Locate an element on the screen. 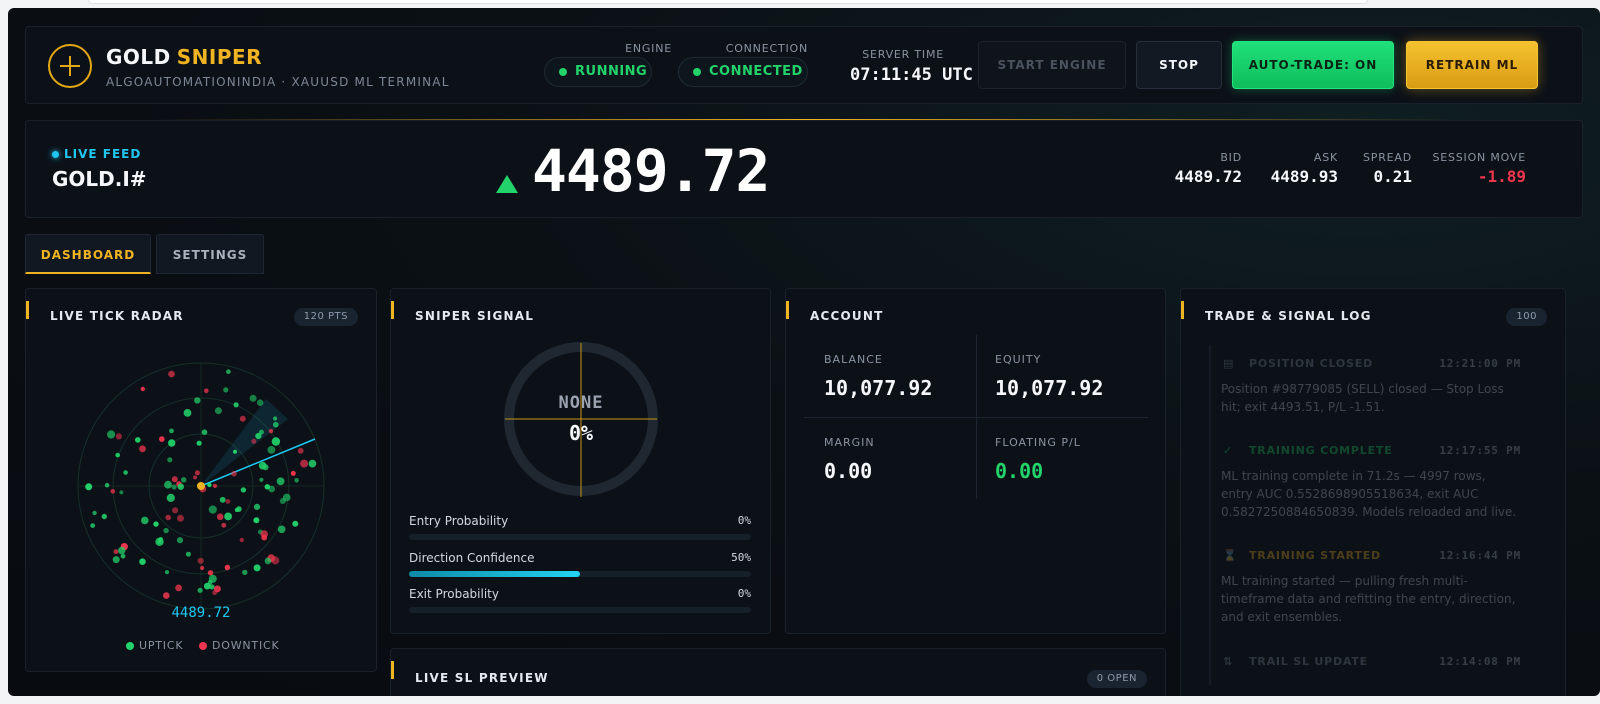 The height and width of the screenshot is (704, 1600). downtick-dot-icon is located at coordinates (203, 646).